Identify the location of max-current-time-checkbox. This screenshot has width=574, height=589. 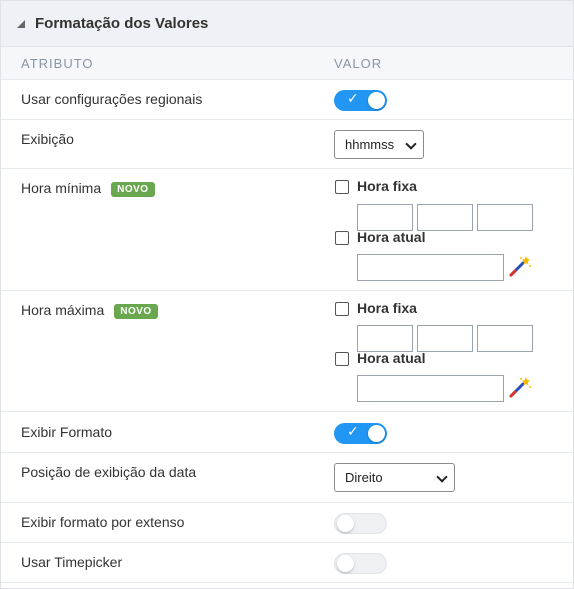
(342, 359).